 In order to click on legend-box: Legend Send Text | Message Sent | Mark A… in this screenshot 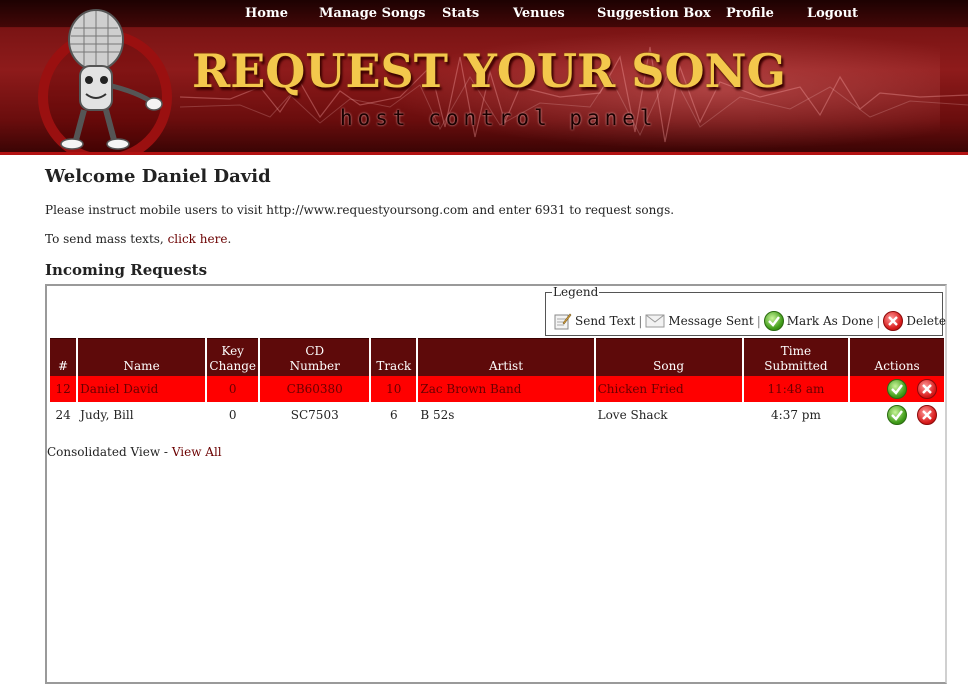, I will do `click(745, 311)`.